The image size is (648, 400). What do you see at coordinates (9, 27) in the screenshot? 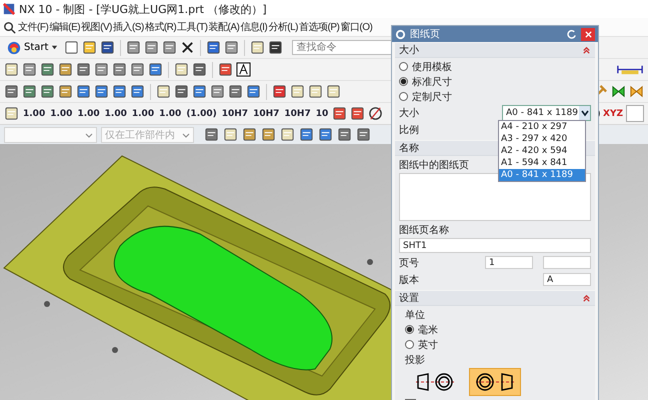
I see `search-person-icon` at bounding box center [9, 27].